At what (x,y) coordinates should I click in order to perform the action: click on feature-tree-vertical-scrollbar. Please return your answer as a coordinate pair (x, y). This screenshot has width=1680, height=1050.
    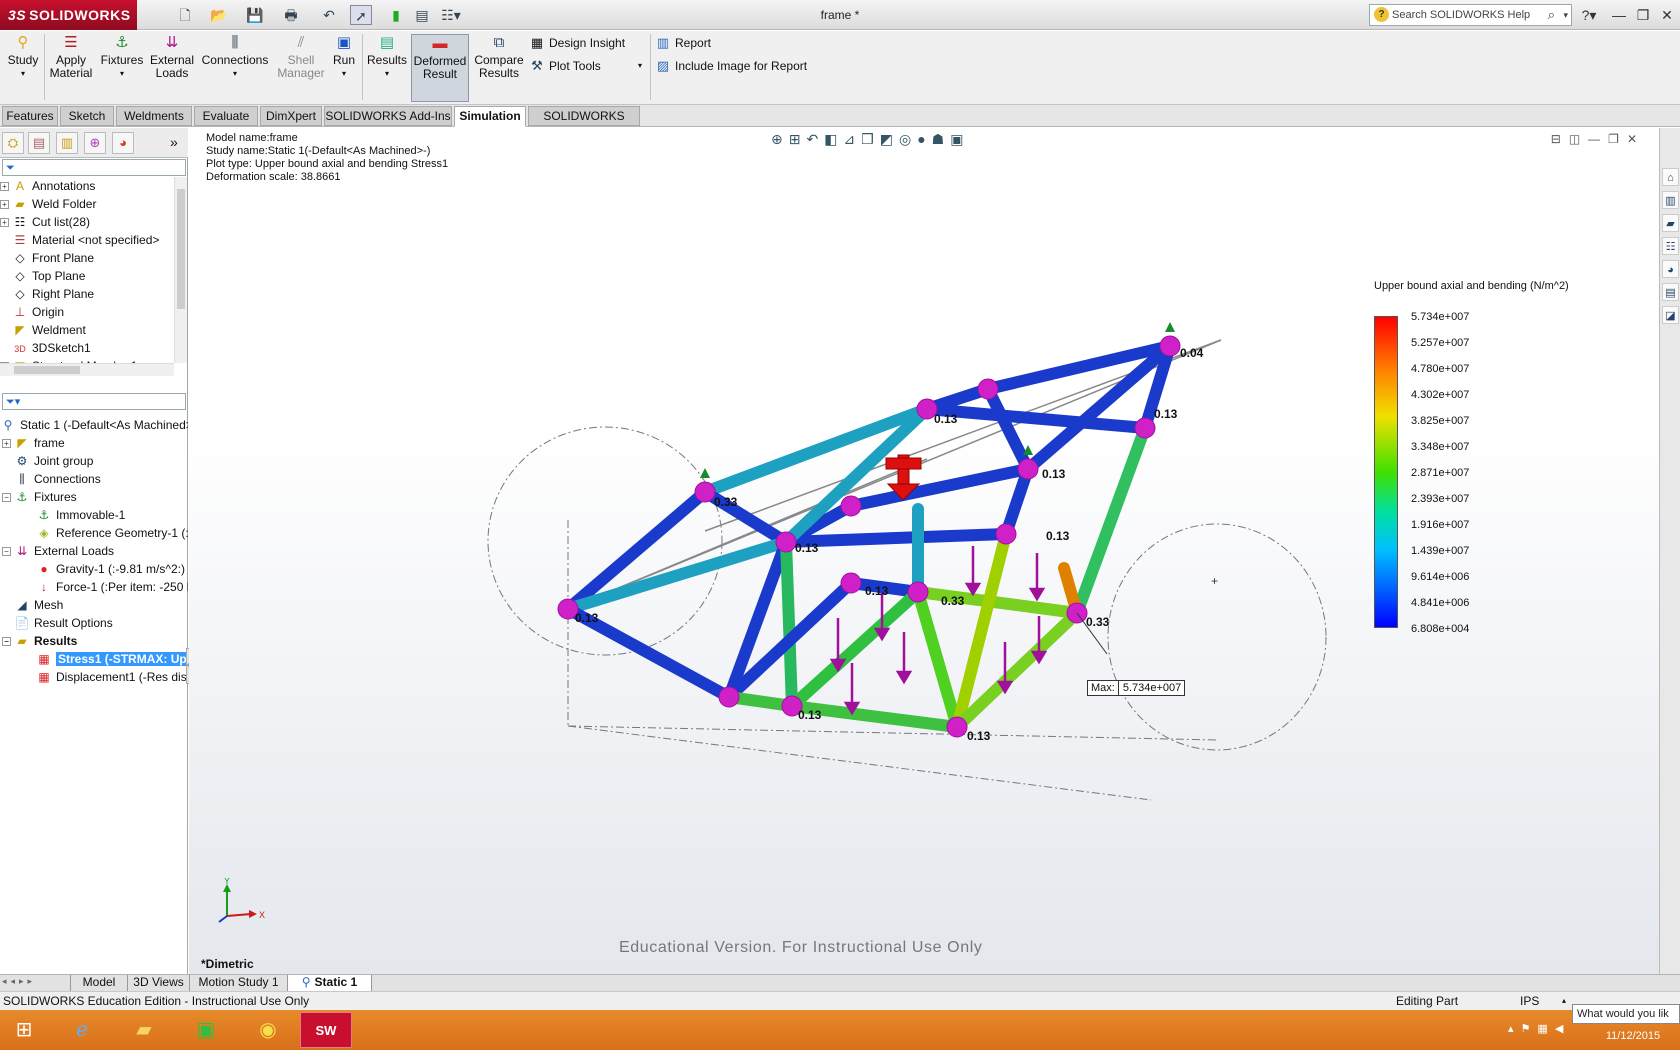
    Looking at the image, I should click on (180, 270).